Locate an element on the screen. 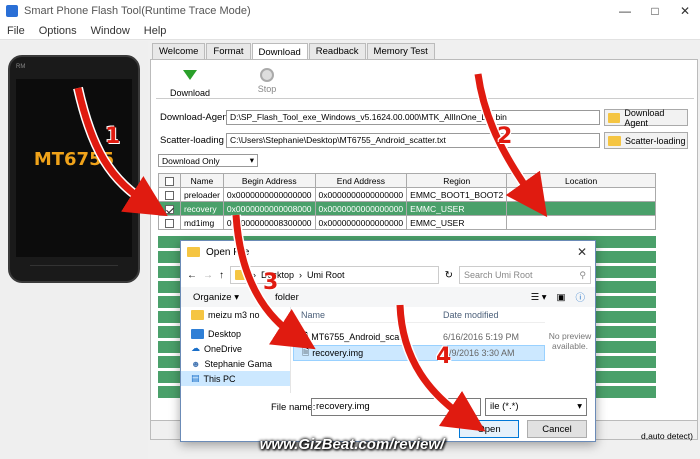 This screenshot has height=459, width=700. preview-pane-icon: ▣ is located at coordinates (561, 297).